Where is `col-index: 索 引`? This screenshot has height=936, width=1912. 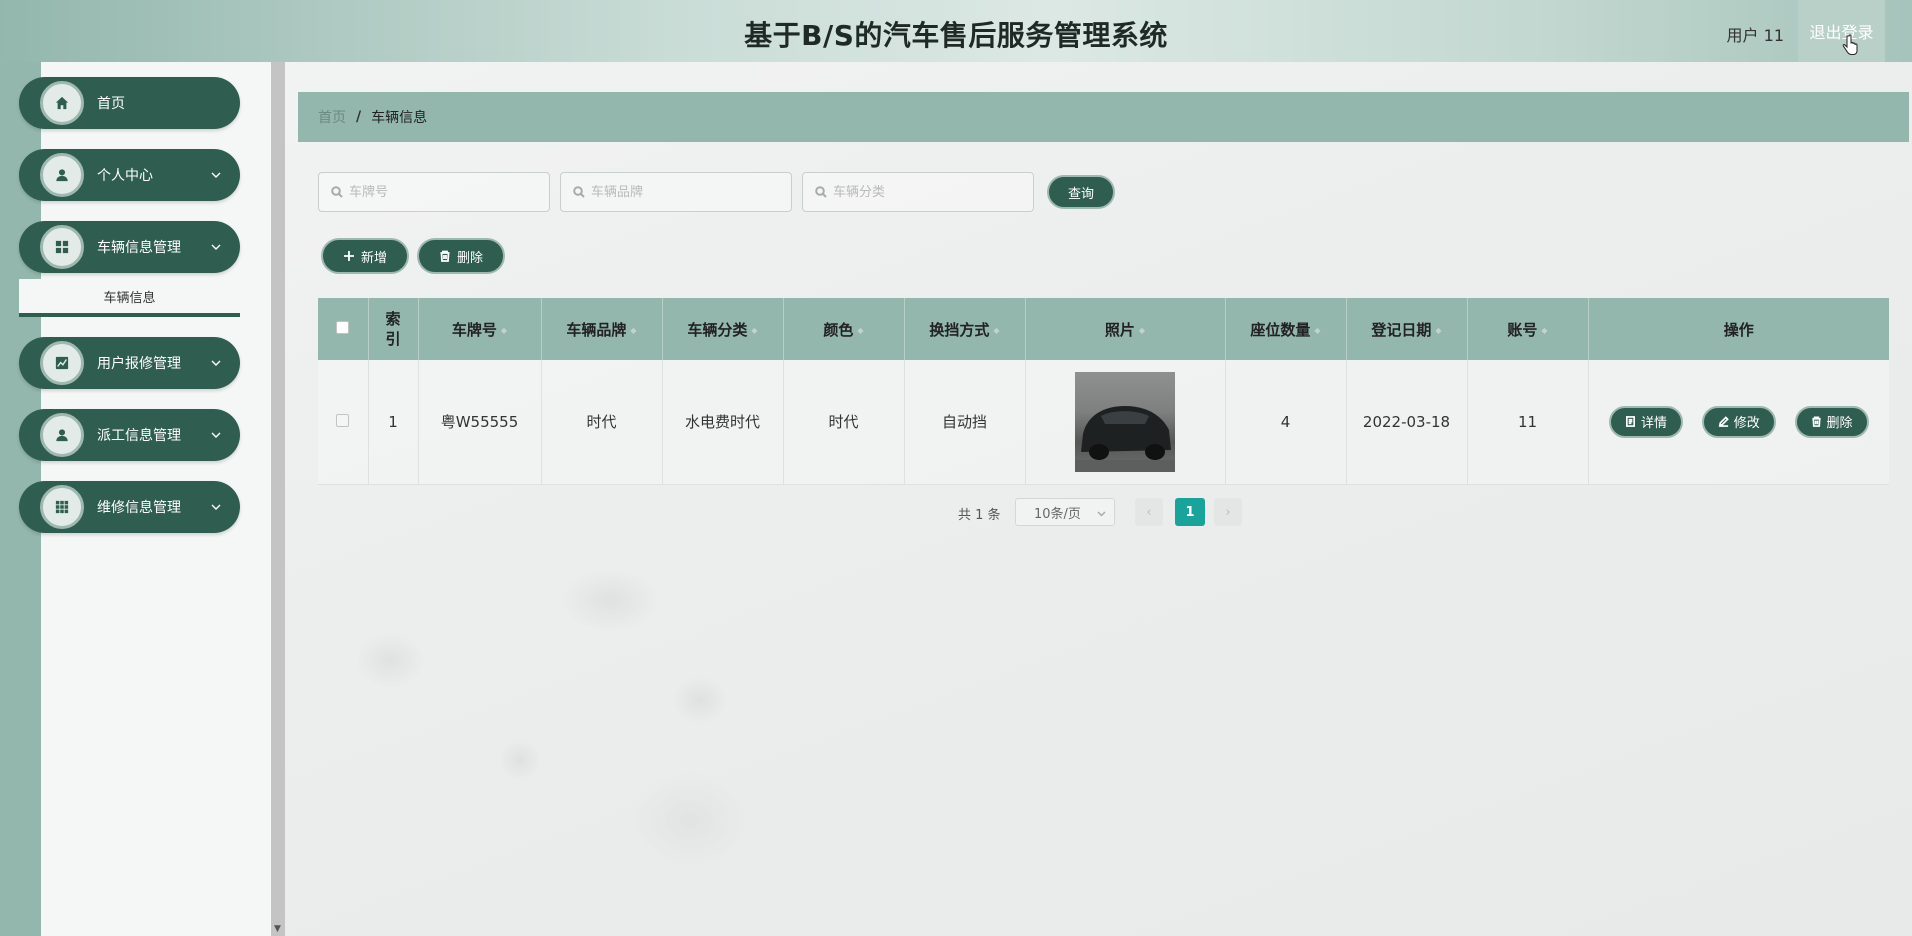
col-index: 索 引 is located at coordinates (393, 329).